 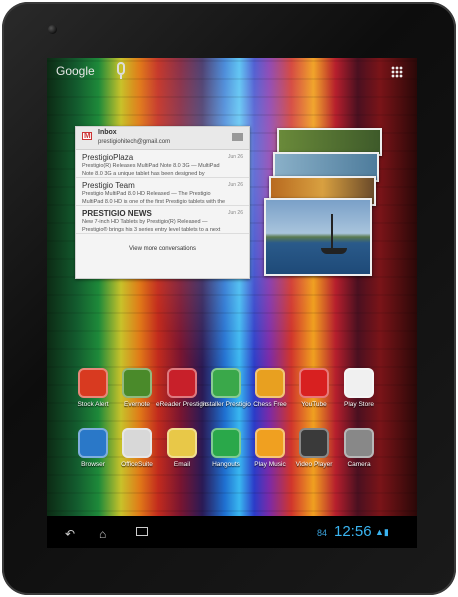 I want to click on ereader-icon, so click(x=182, y=383).